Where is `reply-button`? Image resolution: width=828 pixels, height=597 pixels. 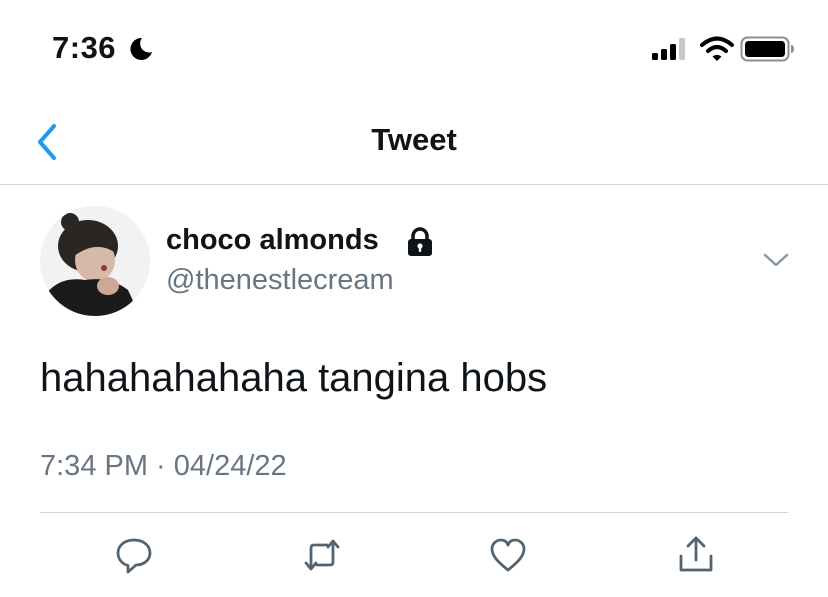 reply-button is located at coordinates (134, 555).